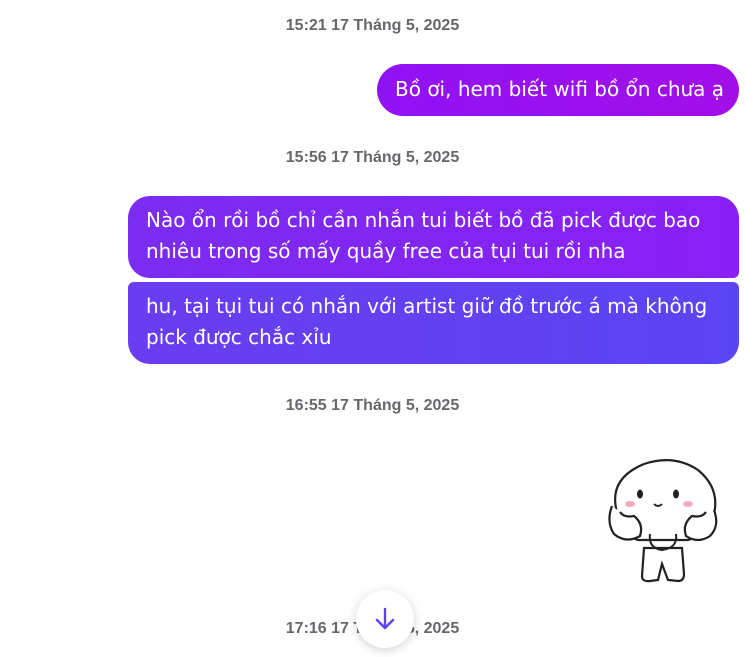 The image size is (745, 657). What do you see at coordinates (372, 405) in the screenshot?
I see `timestamp: 16:55 17 Tháng 5, 2025` at bounding box center [372, 405].